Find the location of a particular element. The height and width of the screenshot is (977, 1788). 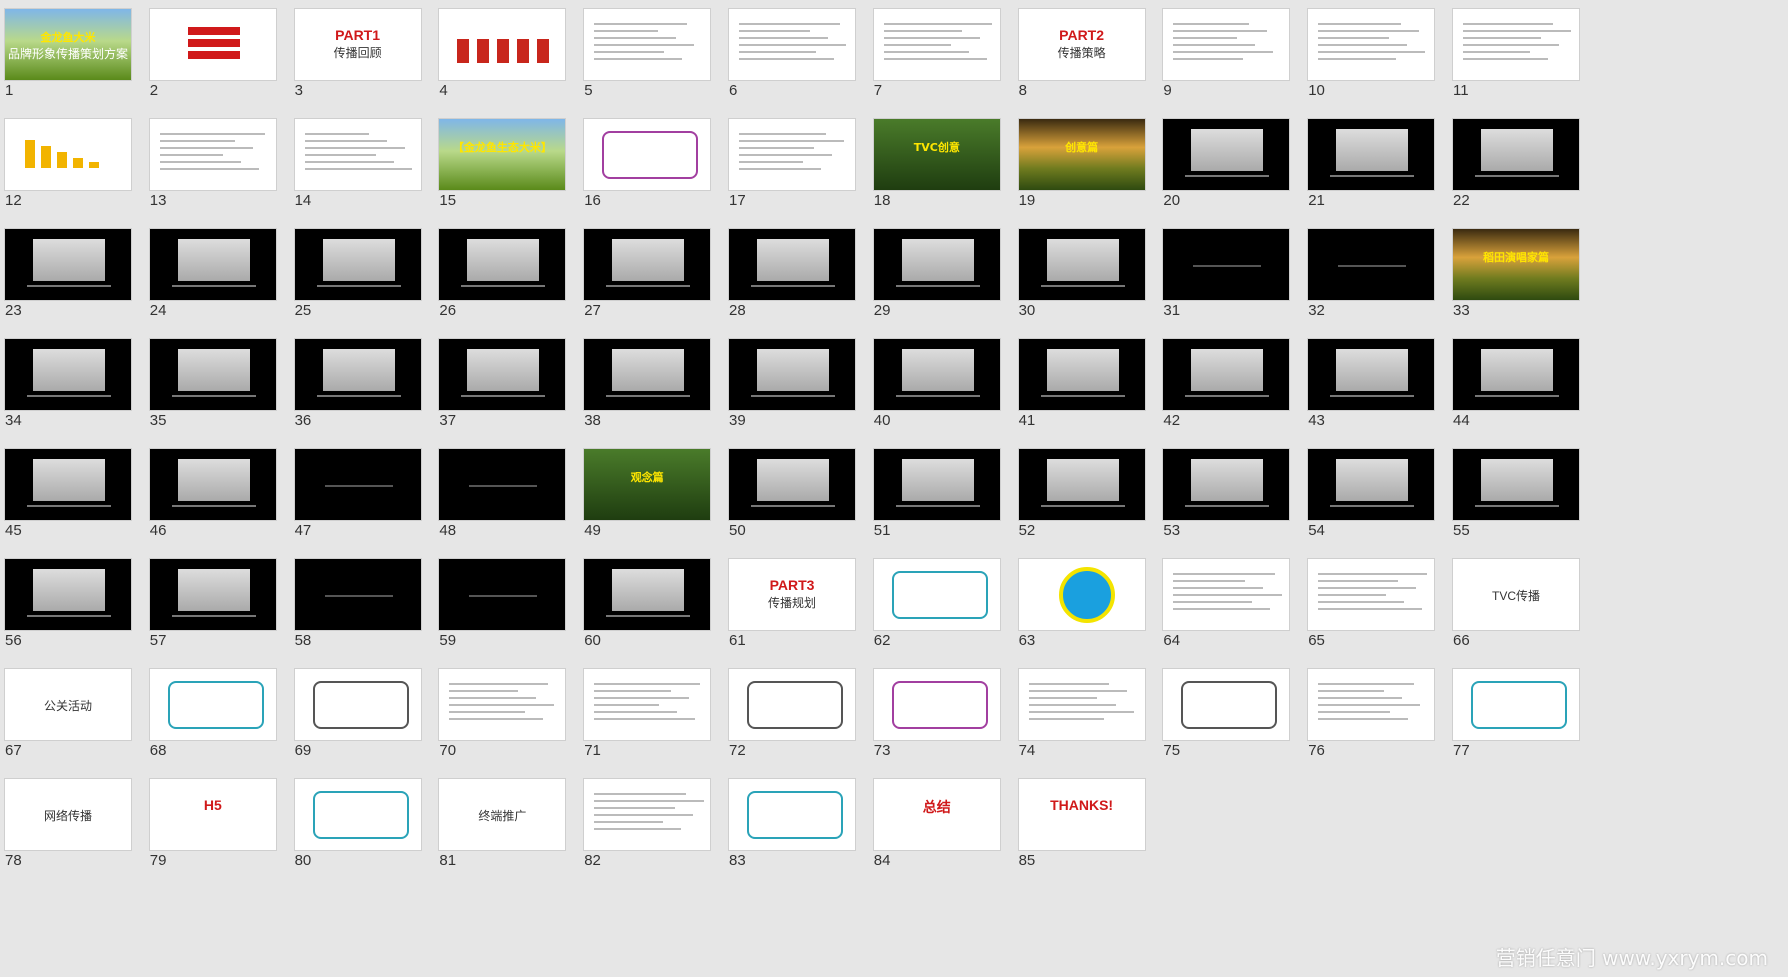

slide-thumbnail-49: 观念篇 49 is located at coordinates (645, 494).